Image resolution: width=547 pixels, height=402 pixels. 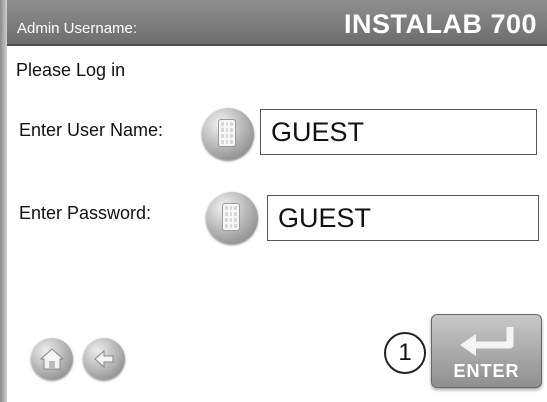 I want to click on username-input: GUEST, so click(x=398, y=132).